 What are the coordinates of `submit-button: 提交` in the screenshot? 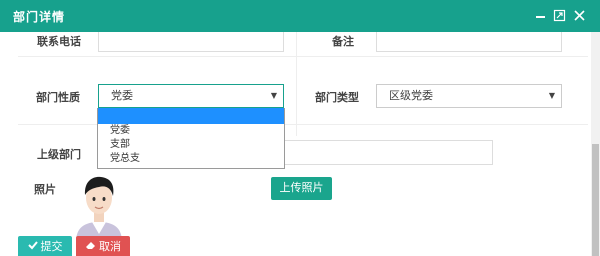 It's located at (45, 246).